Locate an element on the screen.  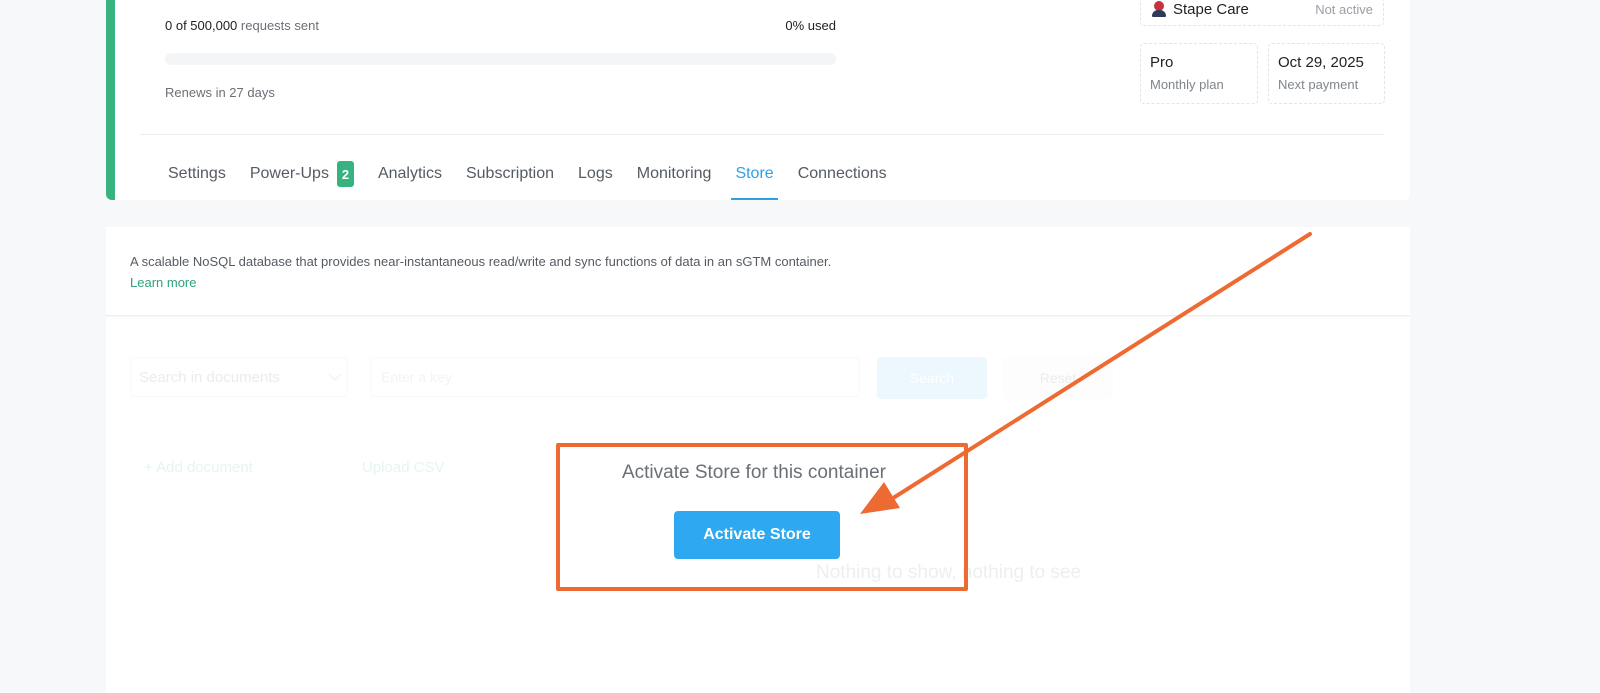
status-accent-bar is located at coordinates (110, 100).